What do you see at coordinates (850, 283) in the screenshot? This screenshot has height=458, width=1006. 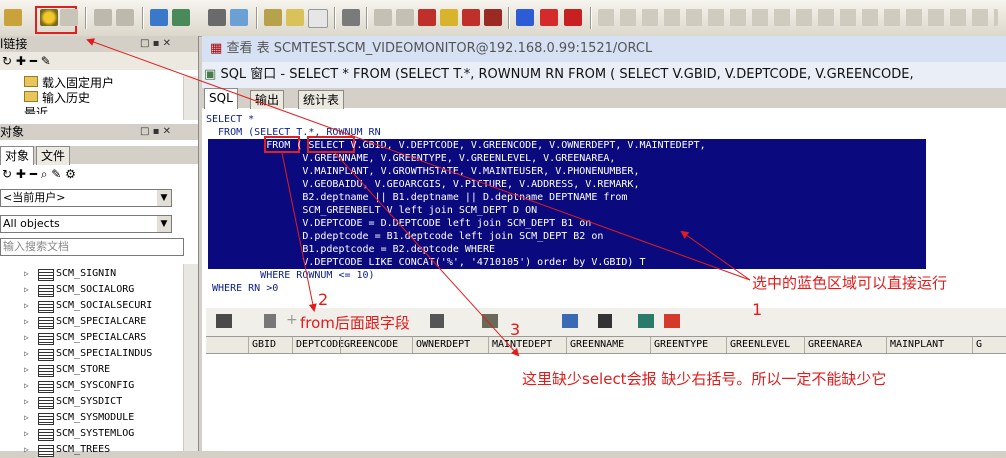 I see `annotation-1-text: 选中的蓝色区域可以直接运行` at bounding box center [850, 283].